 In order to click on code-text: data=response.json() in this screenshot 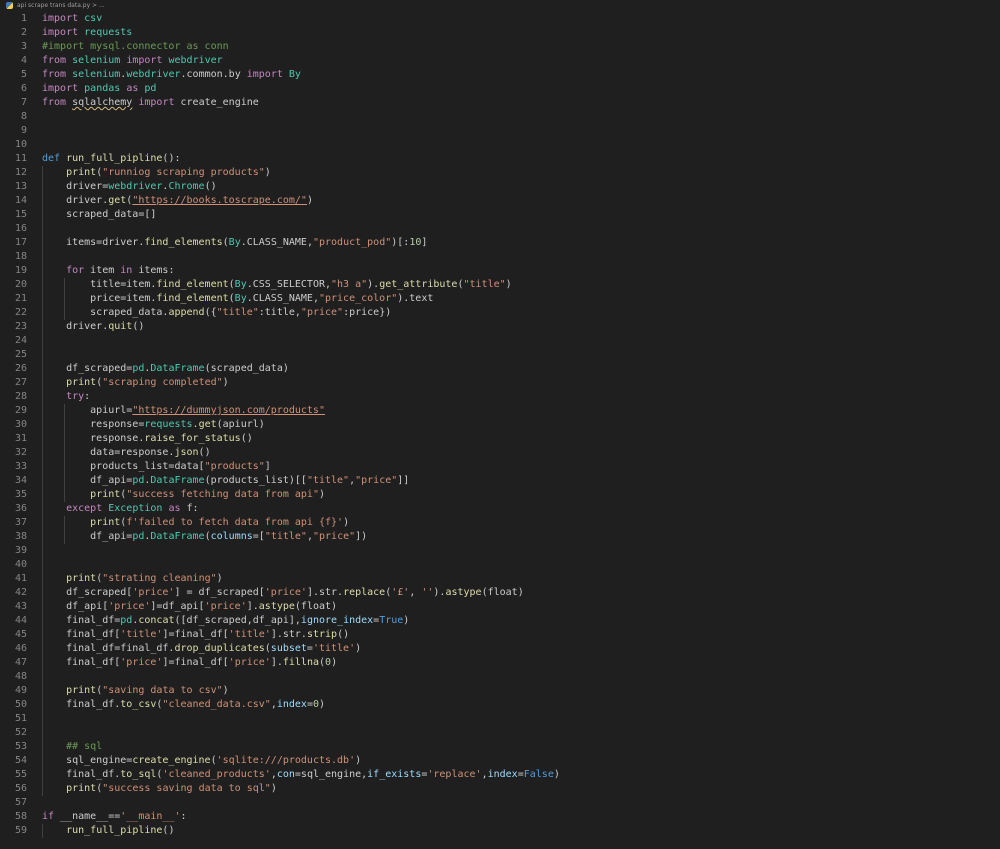, I will do `click(126, 453)`.